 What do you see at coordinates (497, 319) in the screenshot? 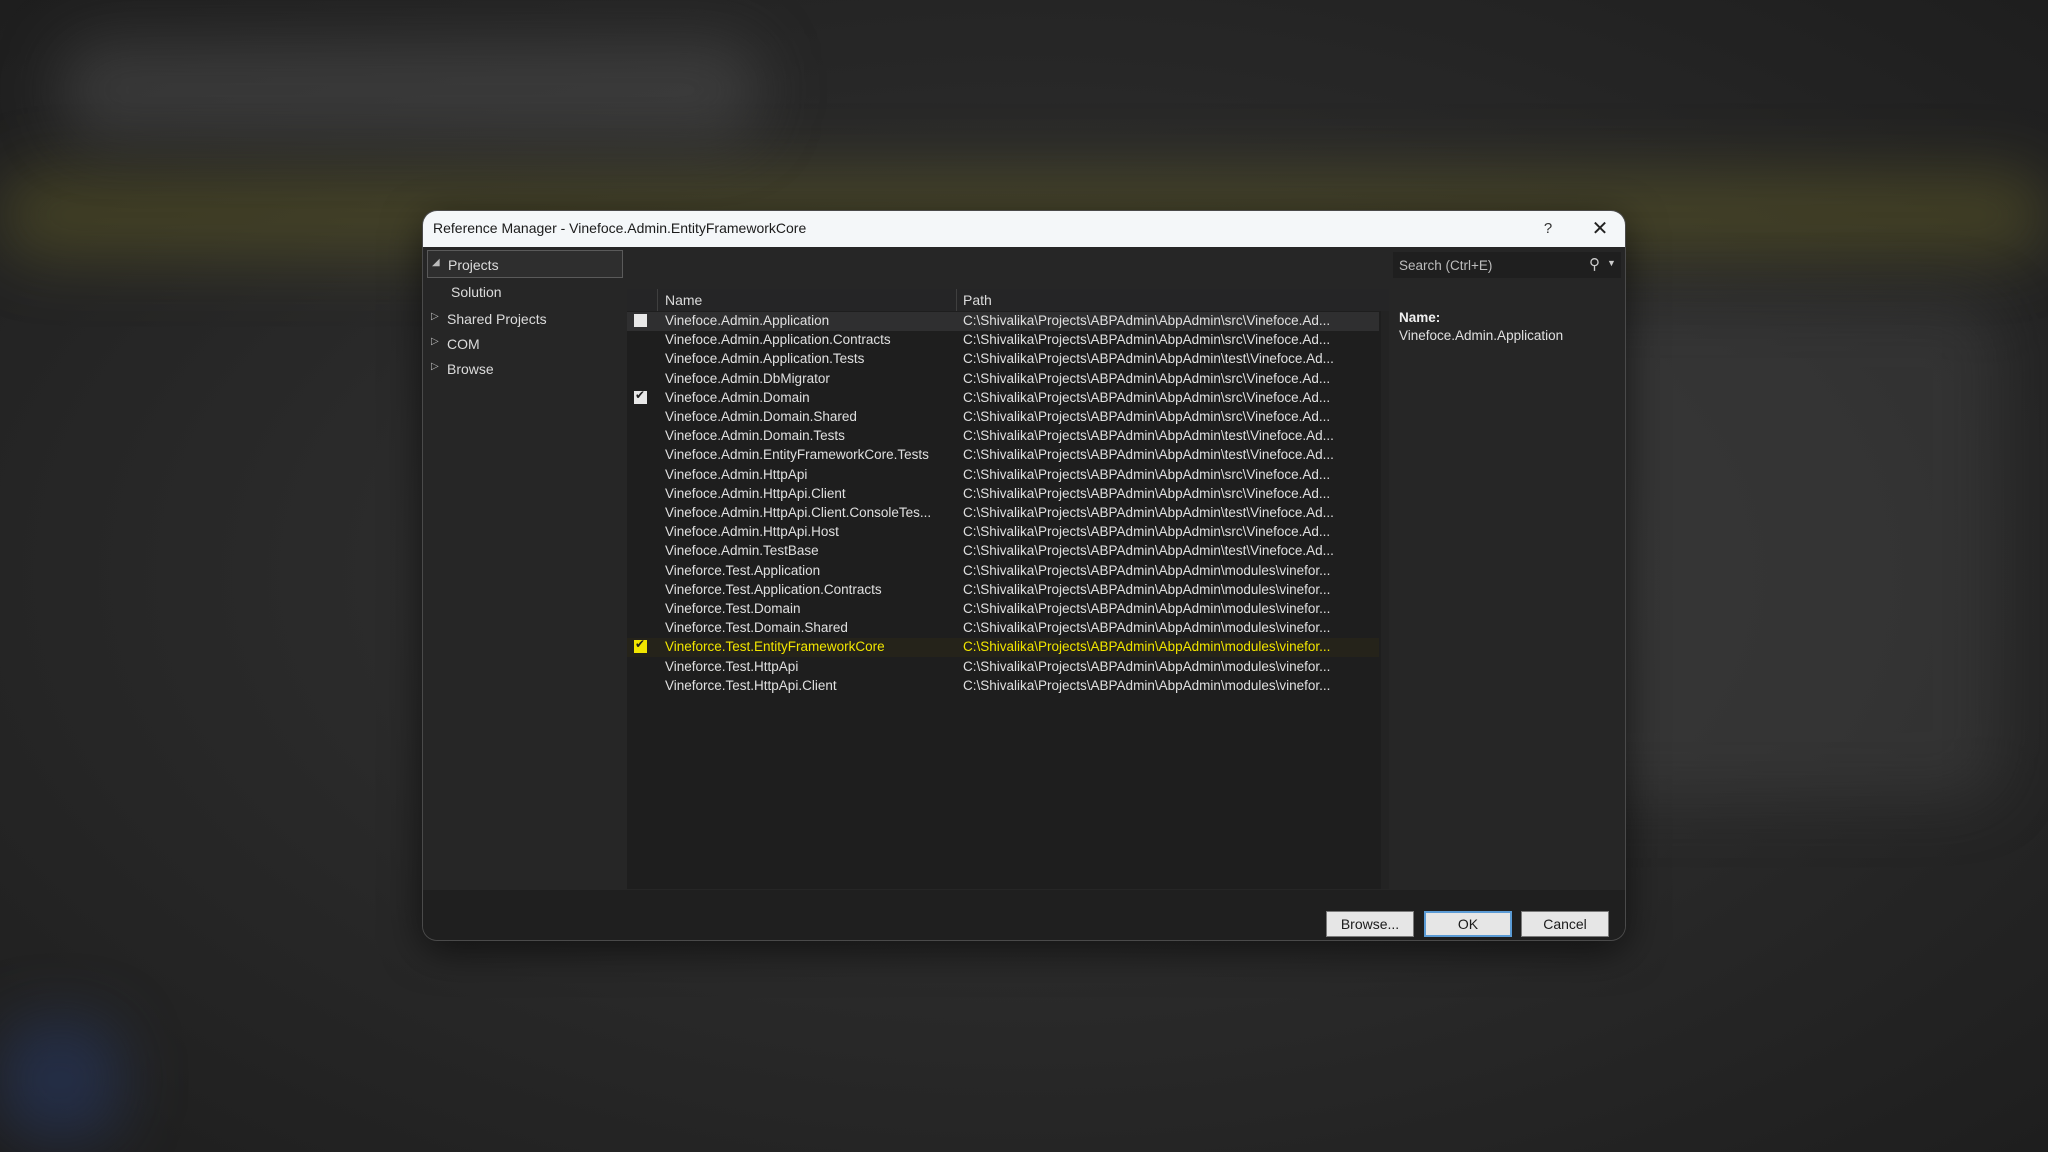
I see `sidebar-item-label: Shared Projects` at bounding box center [497, 319].